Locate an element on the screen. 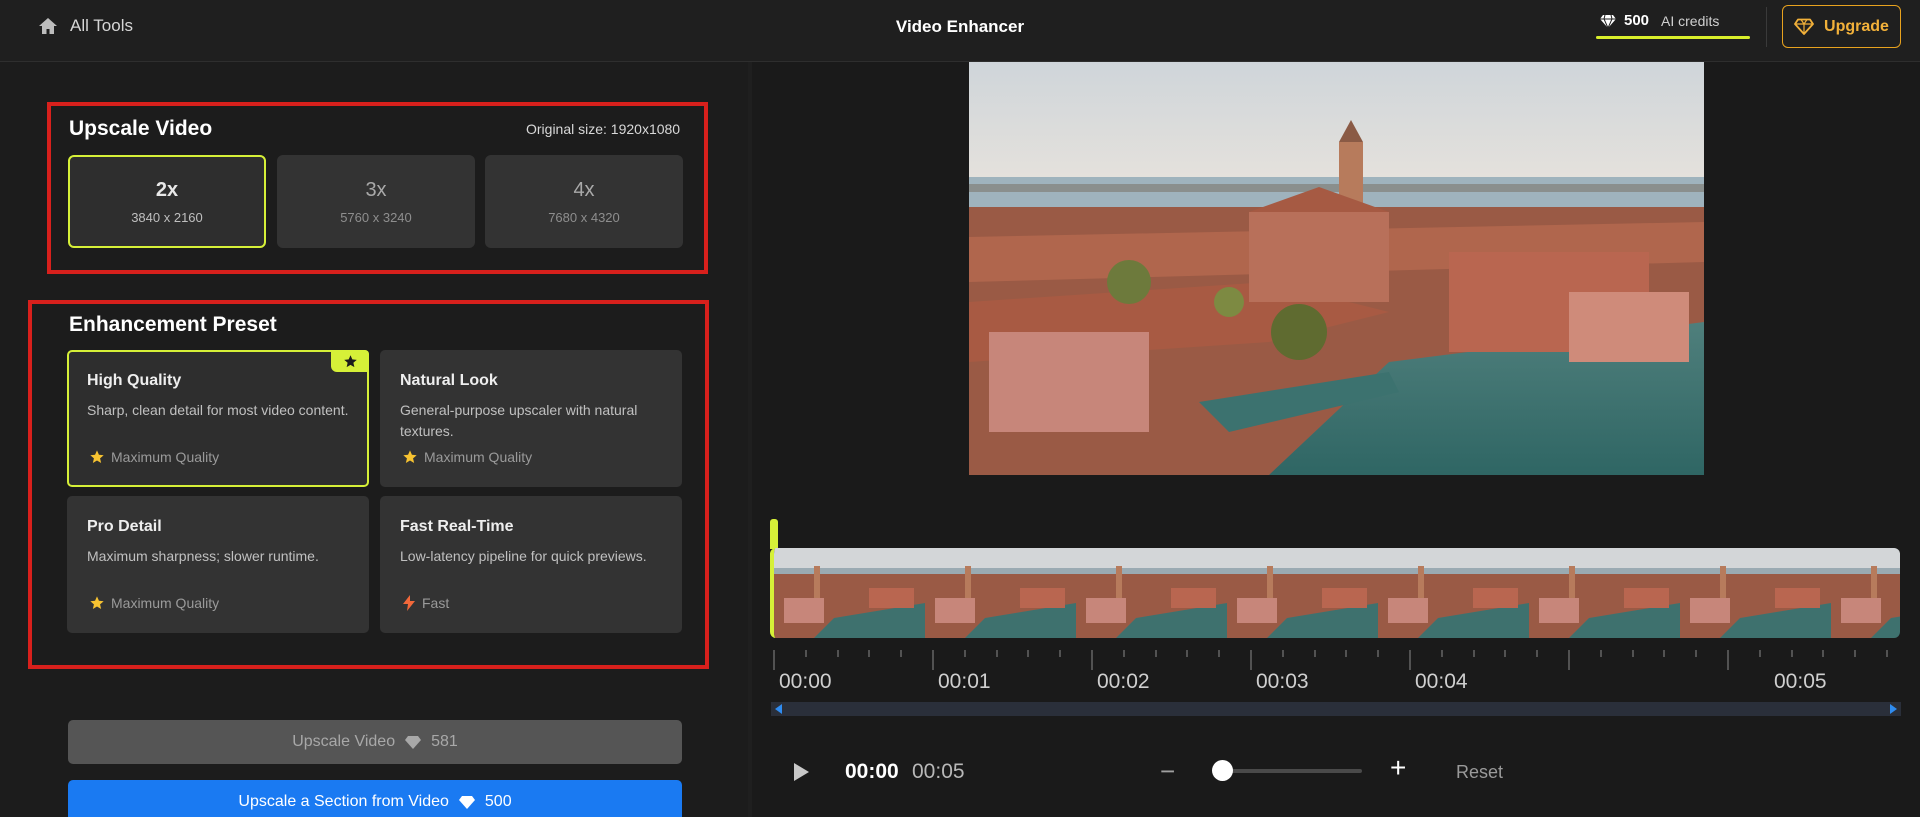 The height and width of the screenshot is (817, 1920). preset-description: Maximum sharpness; slower runtime. is located at coordinates (203, 556).